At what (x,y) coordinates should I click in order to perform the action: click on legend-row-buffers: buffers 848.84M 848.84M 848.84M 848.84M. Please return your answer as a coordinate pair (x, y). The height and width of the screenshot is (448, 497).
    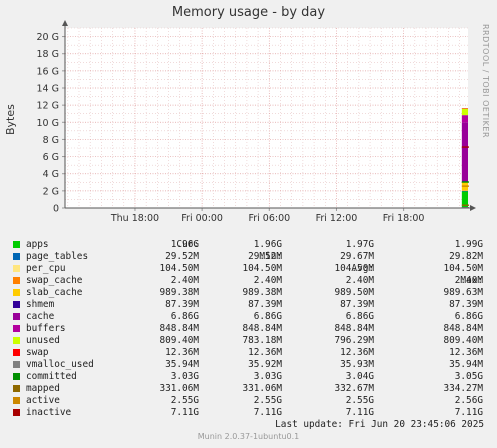
    Looking at the image, I should click on (248, 329).